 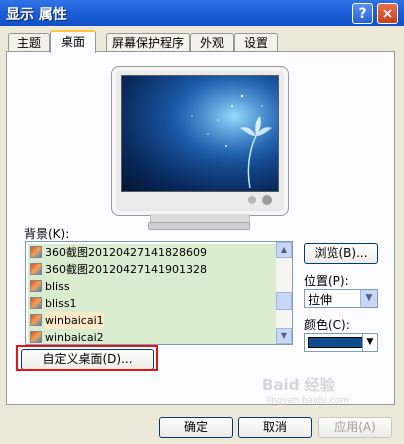 What do you see at coordinates (362, 13) in the screenshot?
I see `help-button: ?` at bounding box center [362, 13].